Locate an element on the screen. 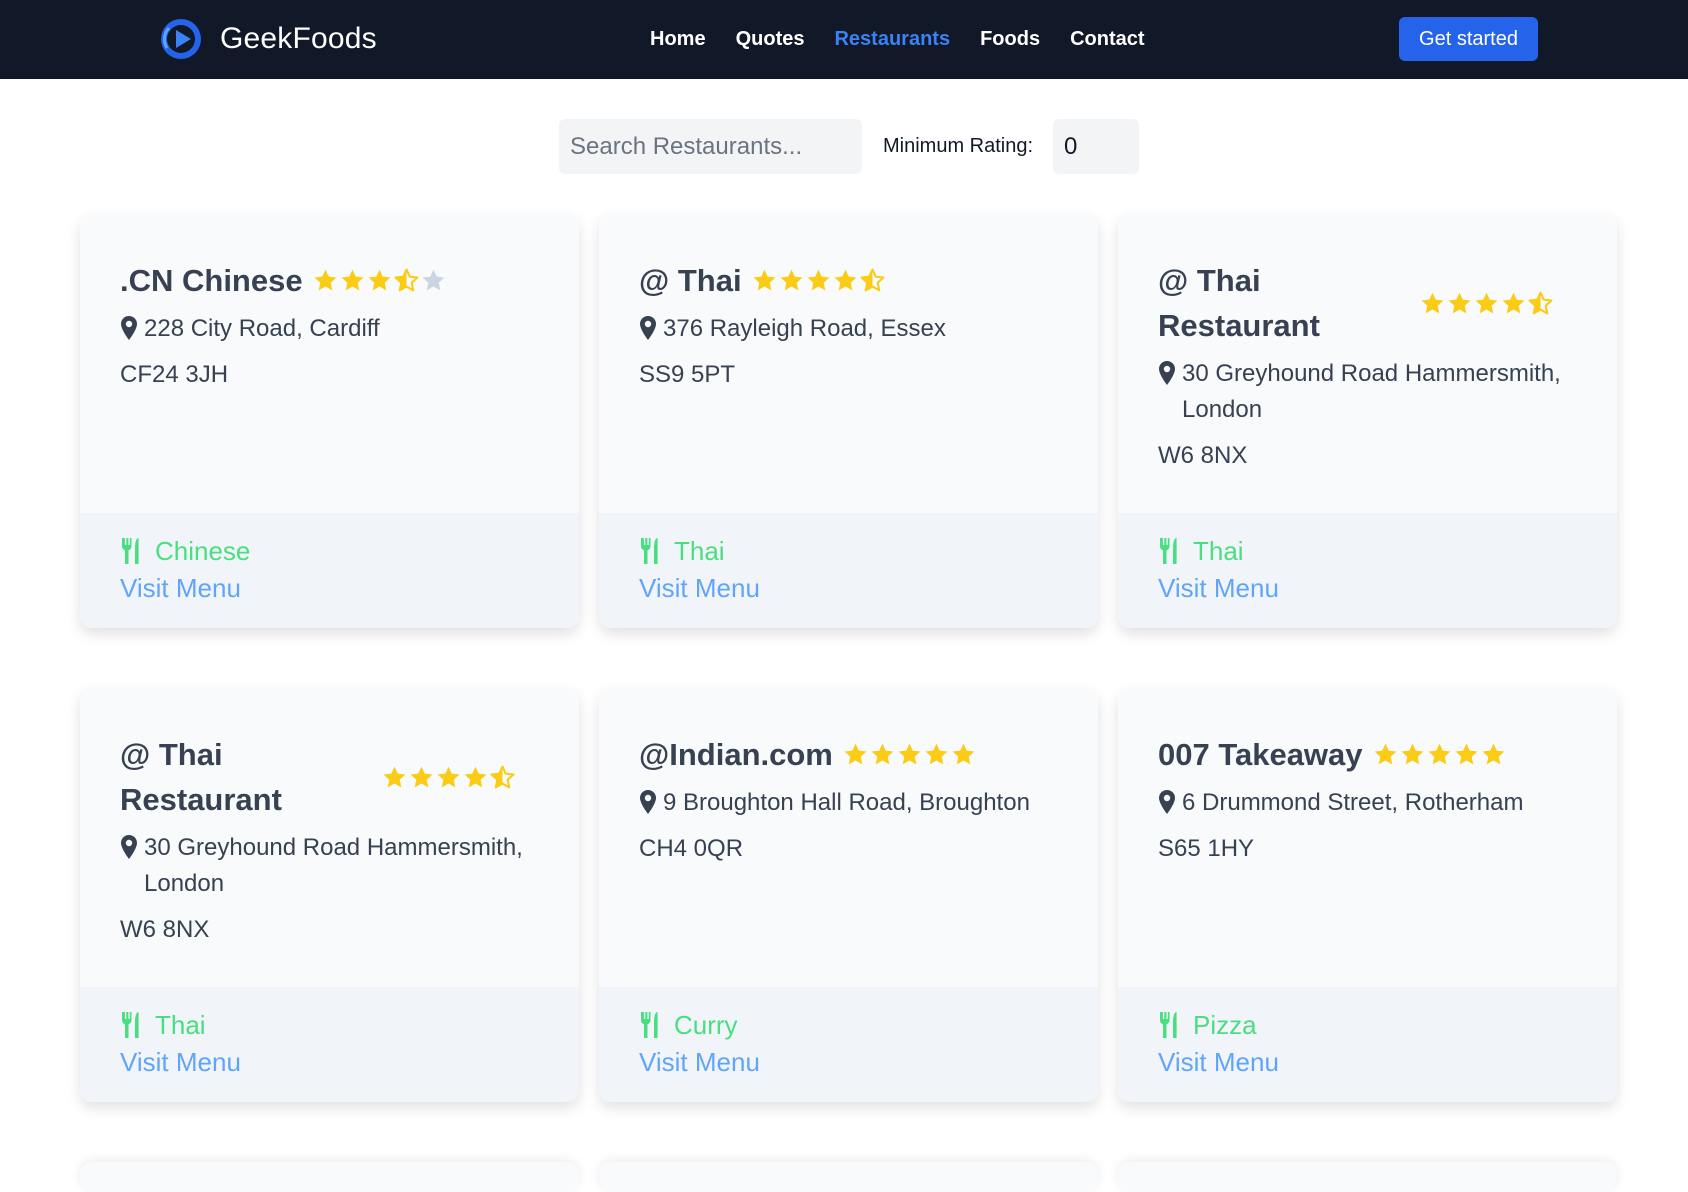  address-line: 228 City Road, Cardiff is located at coordinates (329, 329).